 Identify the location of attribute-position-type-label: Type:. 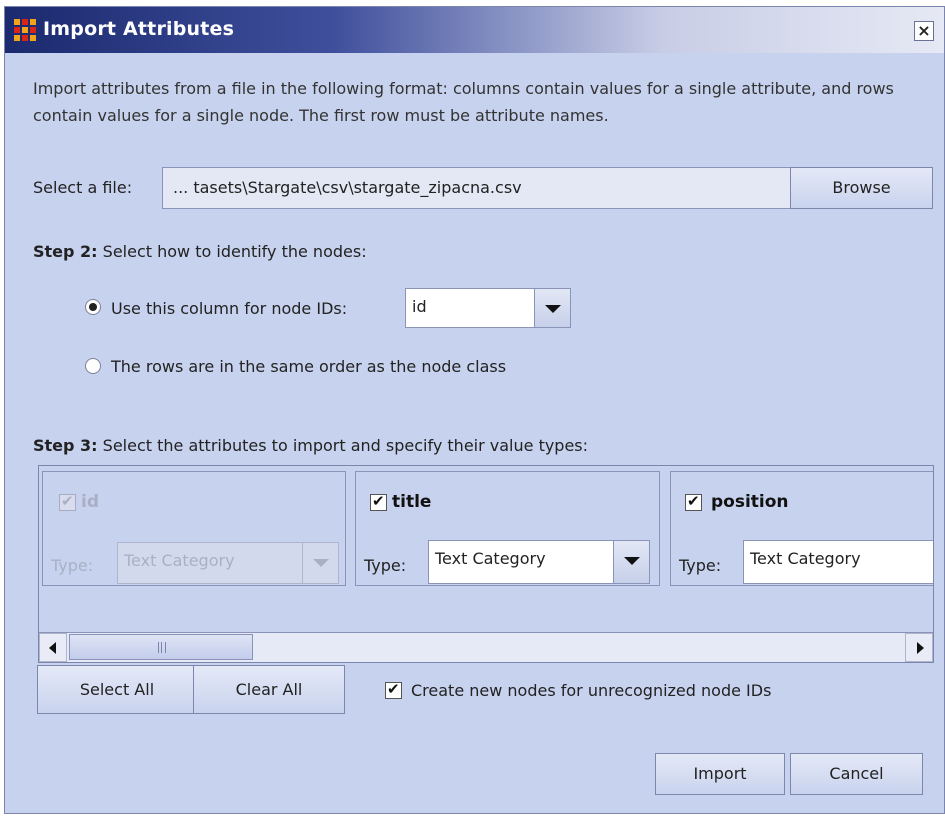
(700, 565).